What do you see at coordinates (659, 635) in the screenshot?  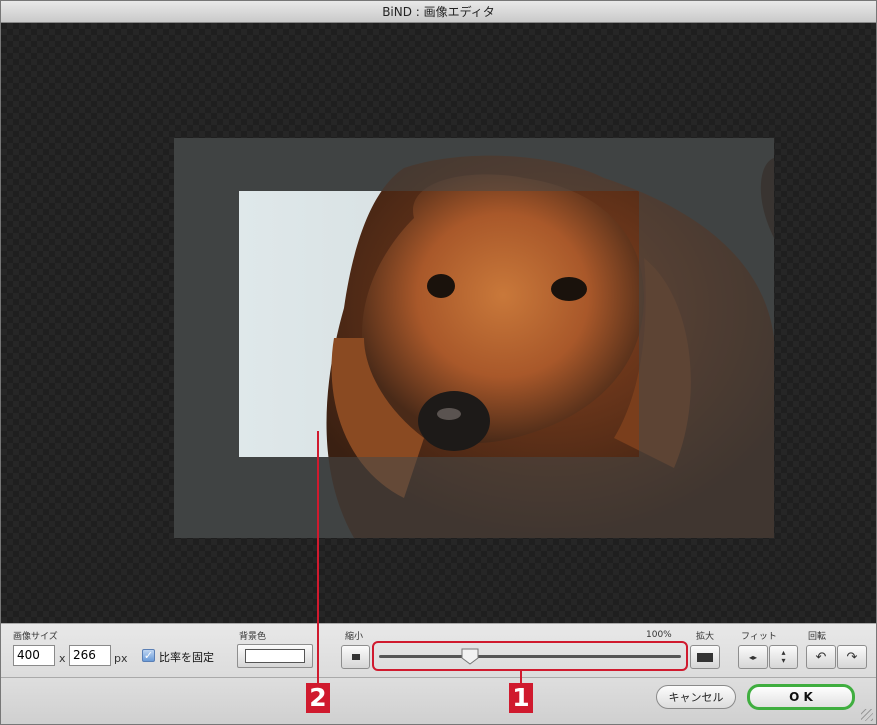 I see `zoom-percent: 100%` at bounding box center [659, 635].